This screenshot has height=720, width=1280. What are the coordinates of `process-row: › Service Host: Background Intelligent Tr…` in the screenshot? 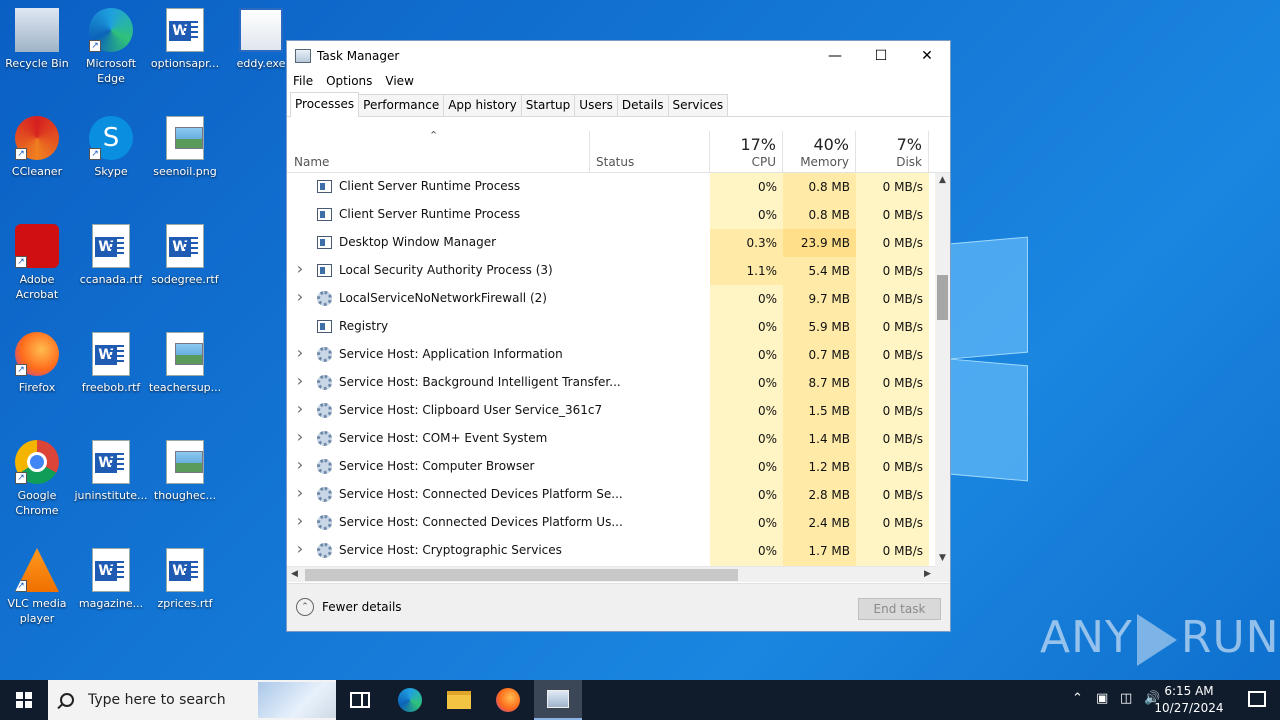 It's located at (611, 383).